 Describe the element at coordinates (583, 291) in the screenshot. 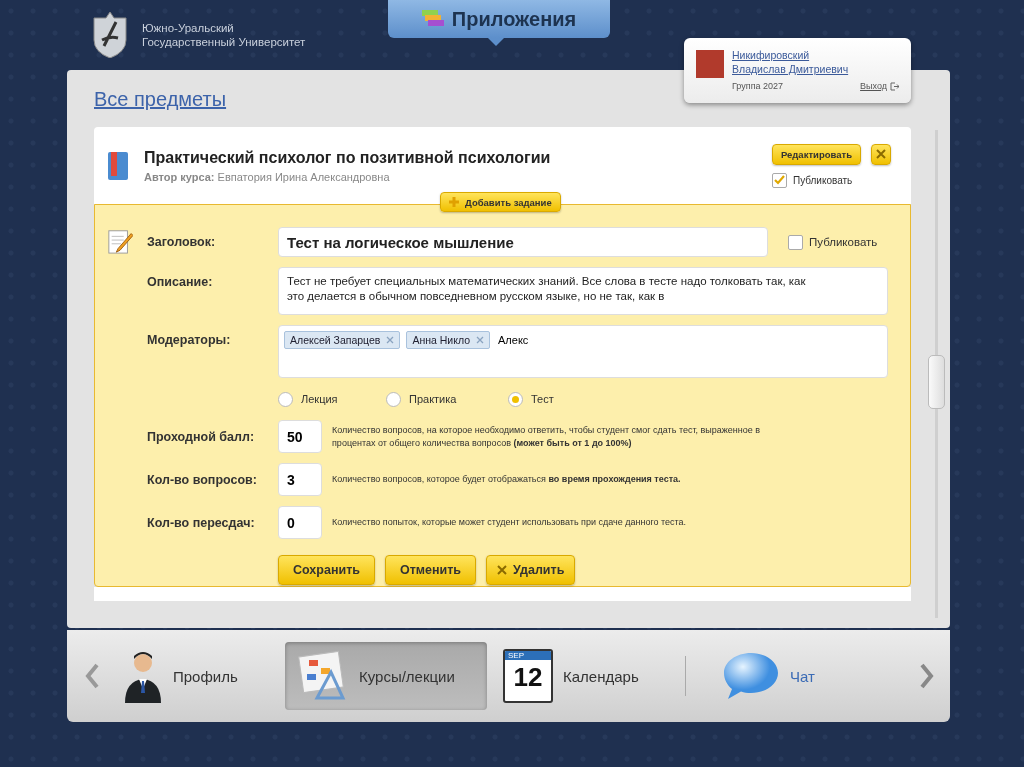

I see `description-field: Тест не требует специальных математических знаний. Все слова в тесте надо толковать так, как это делается в обычном повседневном русском языке, но не так, как в` at that location.